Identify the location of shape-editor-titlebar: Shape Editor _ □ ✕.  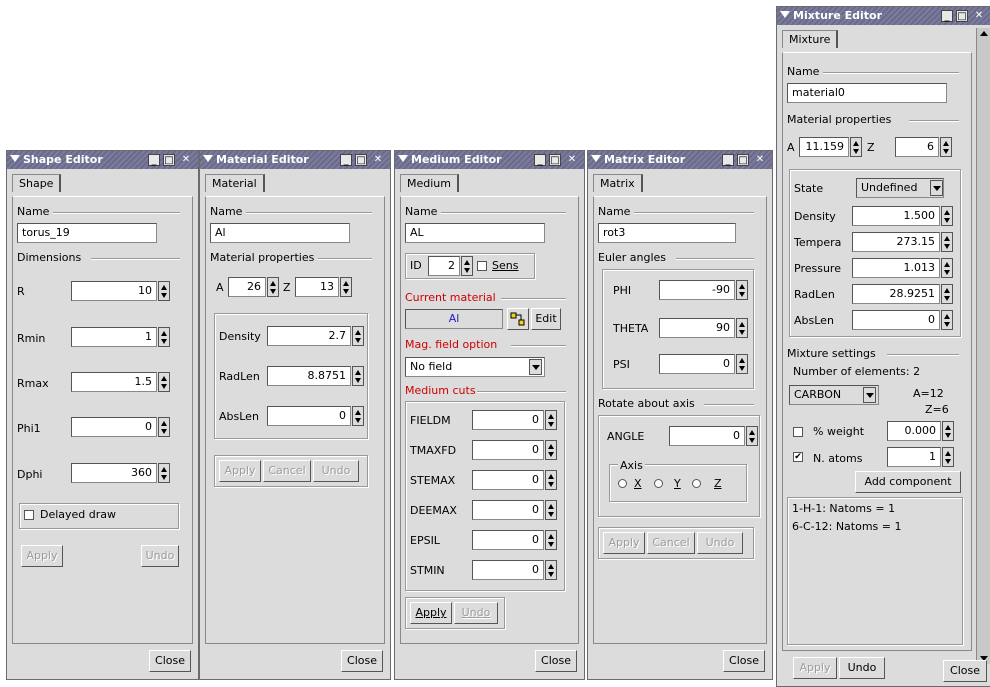
(102, 160).